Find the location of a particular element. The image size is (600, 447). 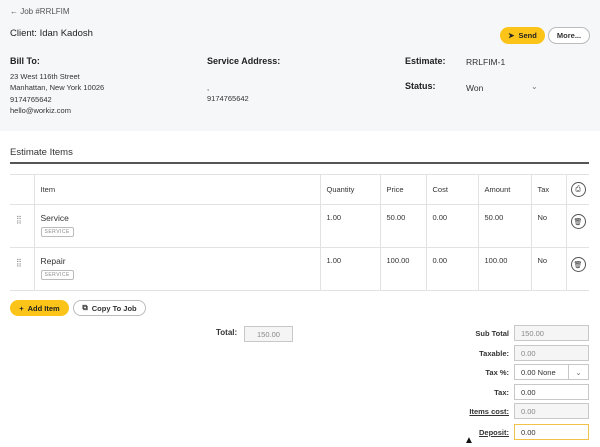

bill-to-email: hello@workiz.com is located at coordinates (57, 110).